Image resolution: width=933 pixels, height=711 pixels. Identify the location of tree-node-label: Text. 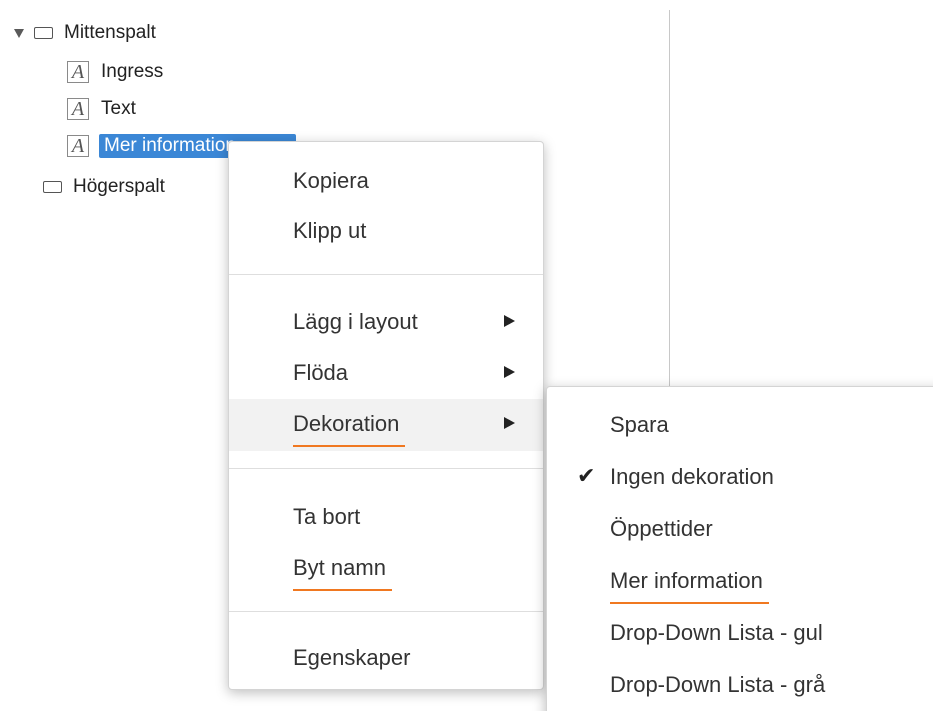
(118, 108).